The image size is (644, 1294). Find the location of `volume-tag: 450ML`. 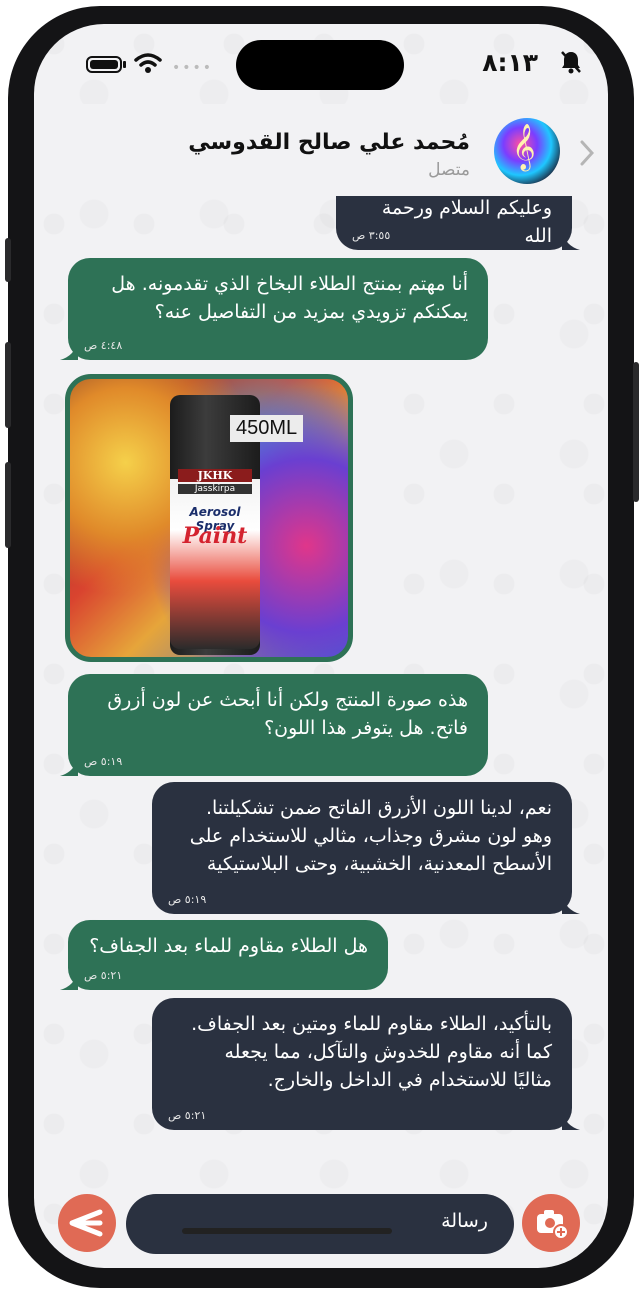

volume-tag: 450ML is located at coordinates (267, 428).